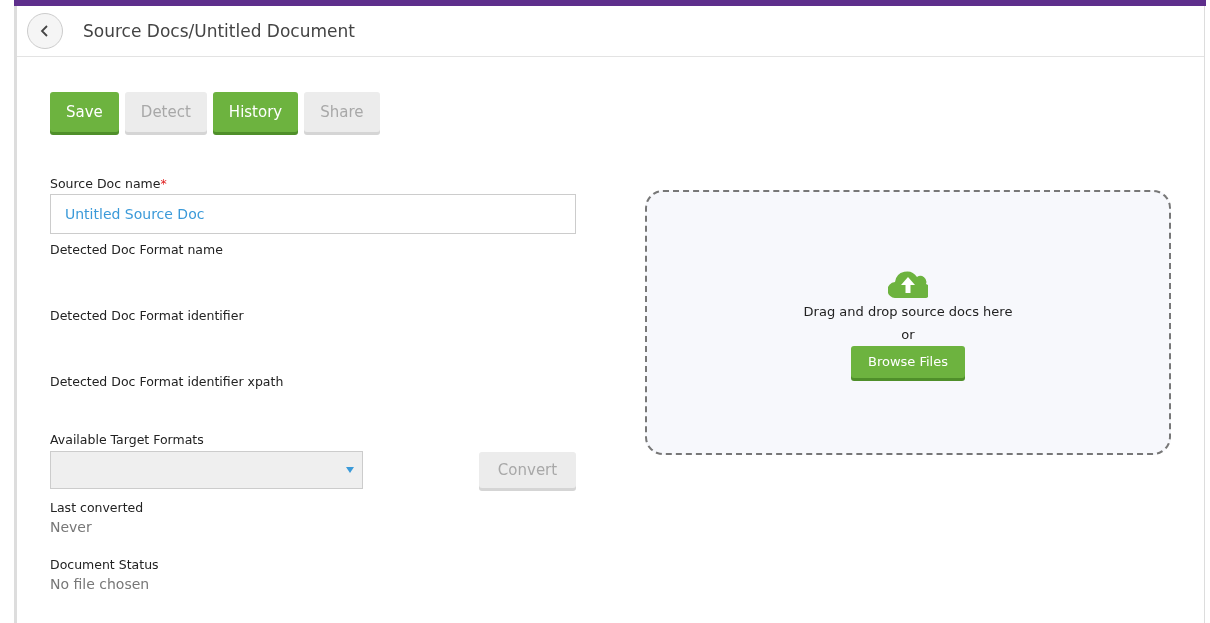 This screenshot has width=1210, height=623. Describe the element at coordinates (167, 382) in the screenshot. I see `field-label: Detected Doc Format identifier xpath` at that location.